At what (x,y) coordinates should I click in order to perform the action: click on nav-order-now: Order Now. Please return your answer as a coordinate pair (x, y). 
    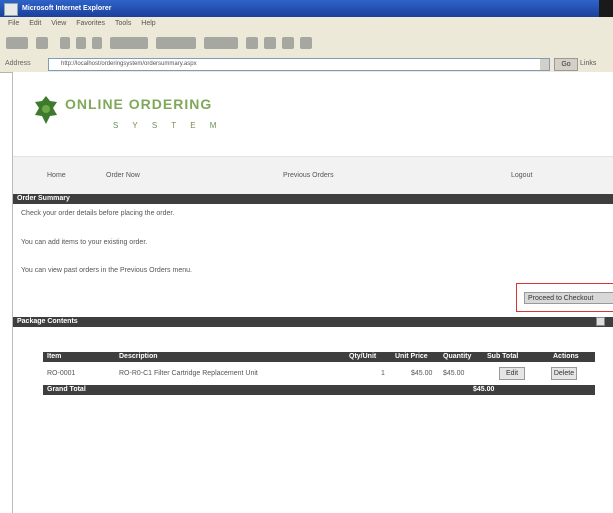
    Looking at the image, I should click on (123, 176).